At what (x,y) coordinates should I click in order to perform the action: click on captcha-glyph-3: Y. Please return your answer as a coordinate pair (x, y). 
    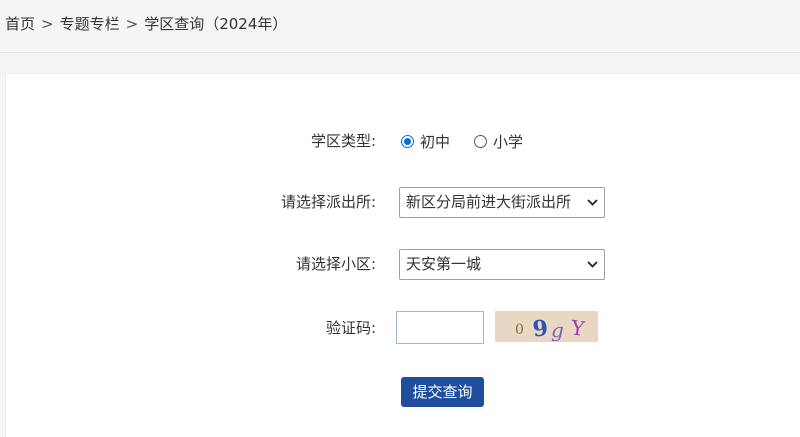
    Looking at the image, I should click on (578, 328).